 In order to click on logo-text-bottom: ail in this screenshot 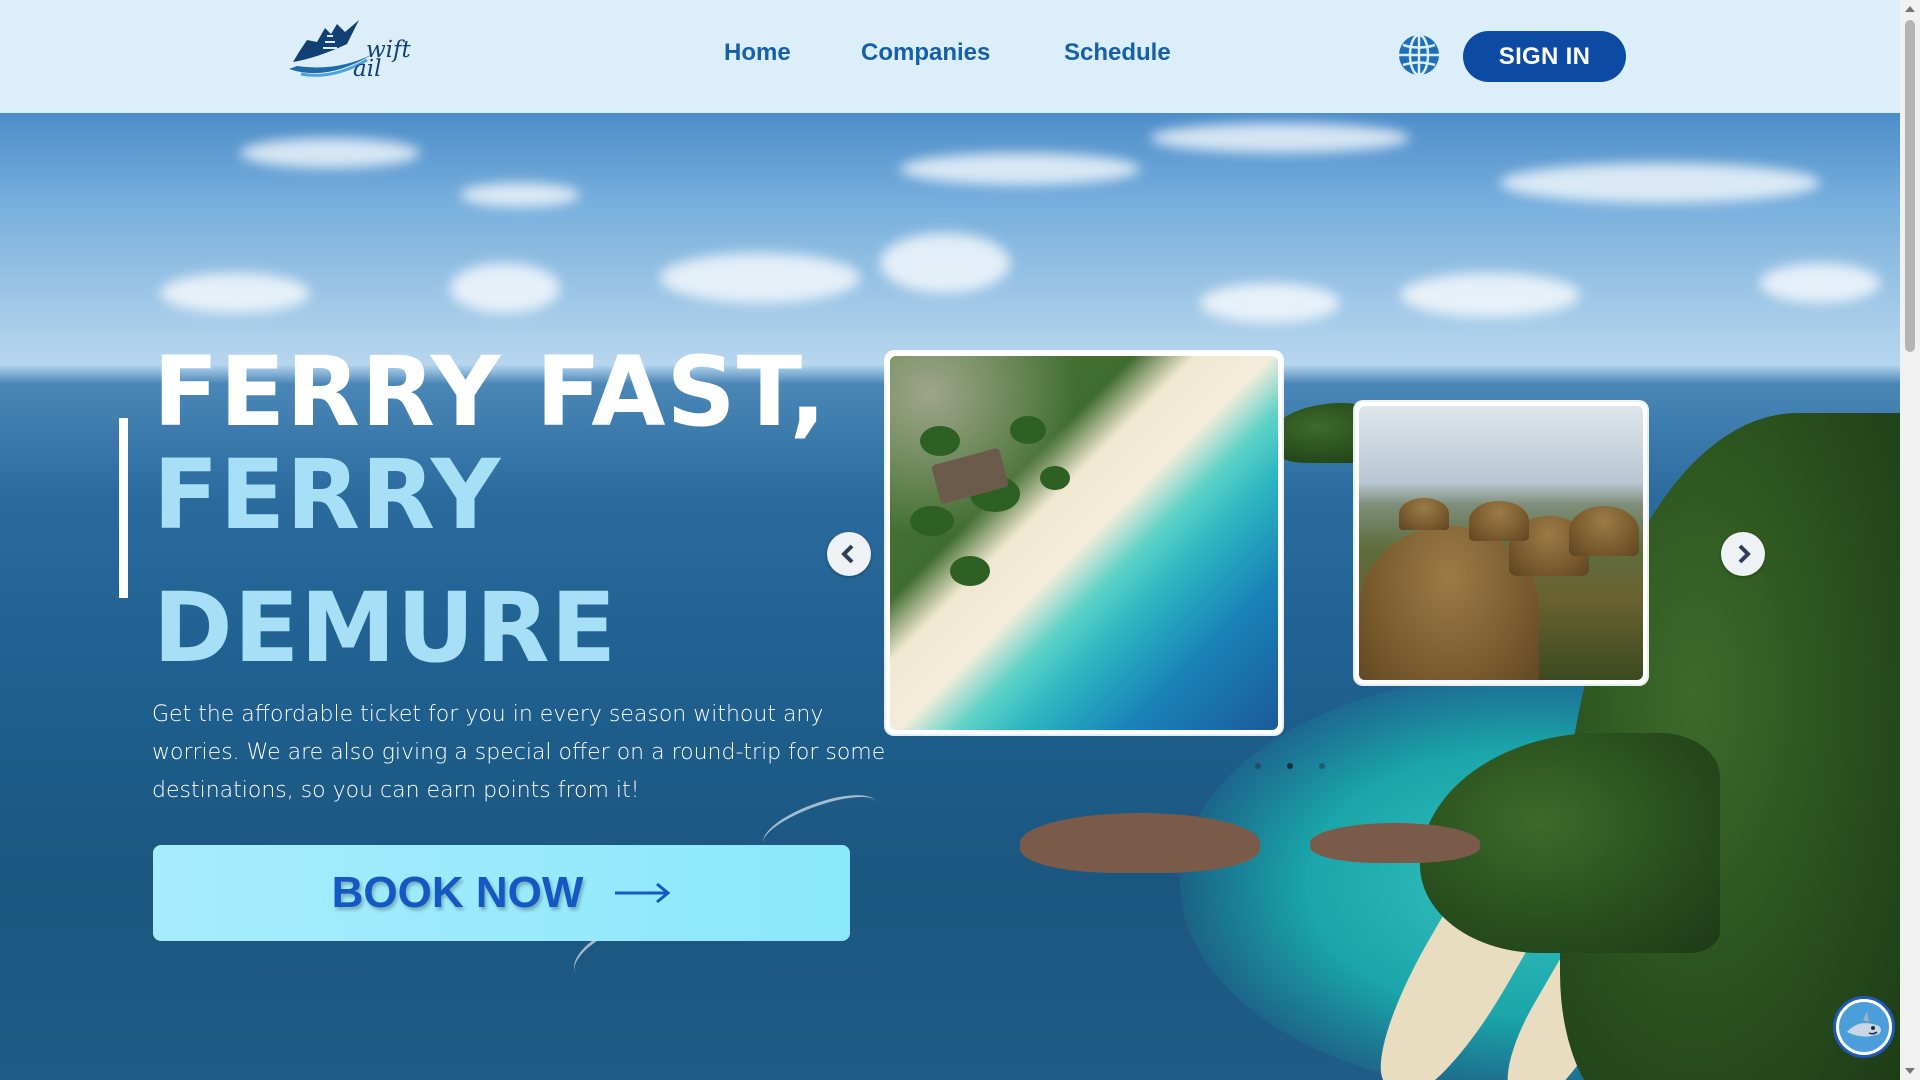, I will do `click(367, 69)`.